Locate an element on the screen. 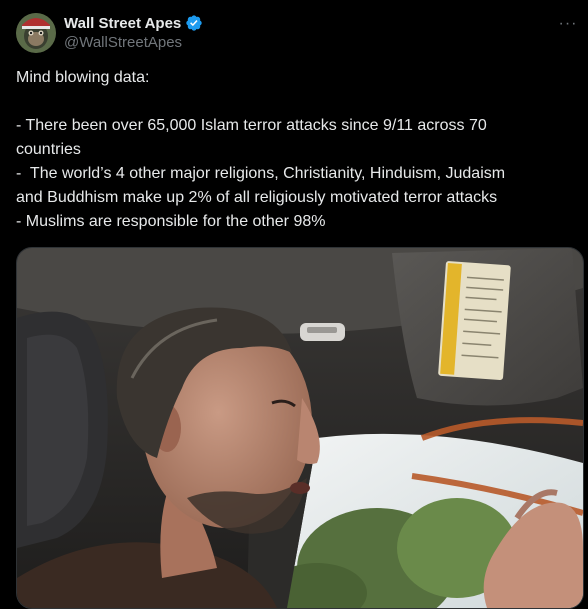  avatar is located at coordinates (36, 33).